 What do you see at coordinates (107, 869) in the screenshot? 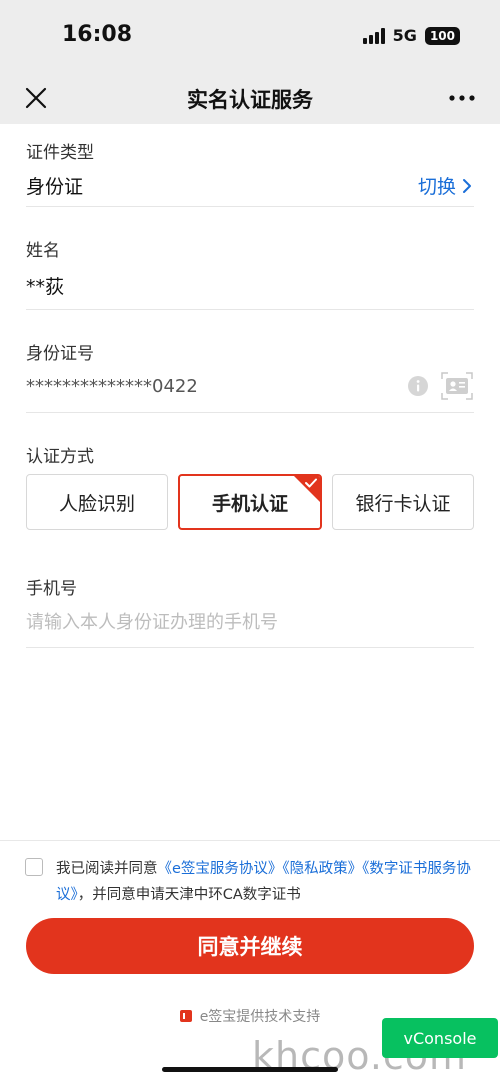
I see `agreement-prefix: 我已阅读并同意` at bounding box center [107, 869].